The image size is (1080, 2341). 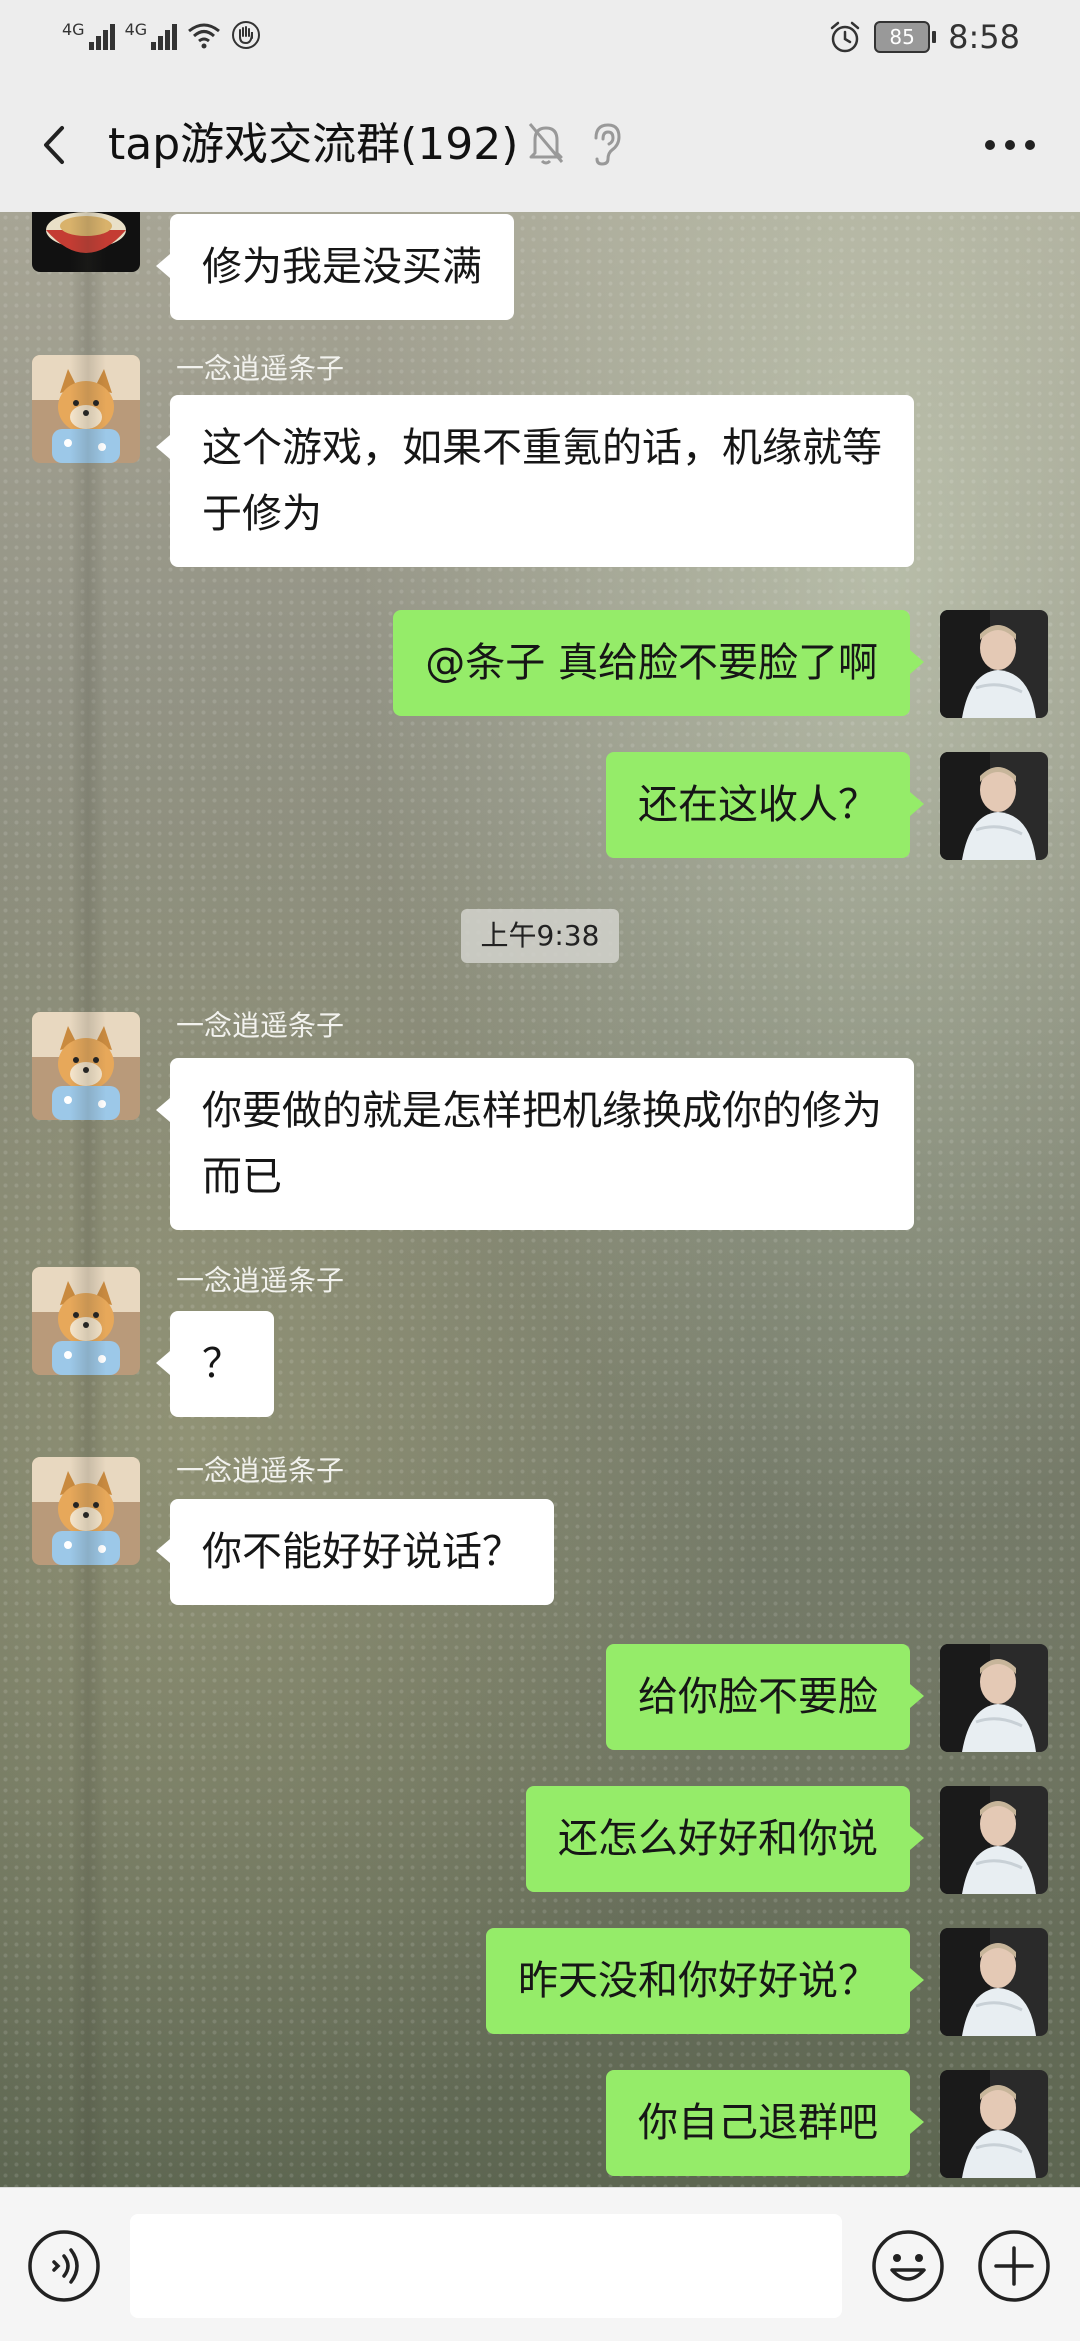 What do you see at coordinates (902, 37) in the screenshot?
I see `battery-level: 85` at bounding box center [902, 37].